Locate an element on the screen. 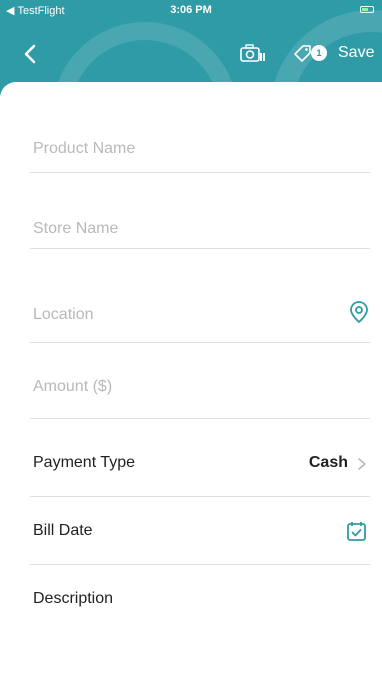  description-field: Description is located at coordinates (200, 604).